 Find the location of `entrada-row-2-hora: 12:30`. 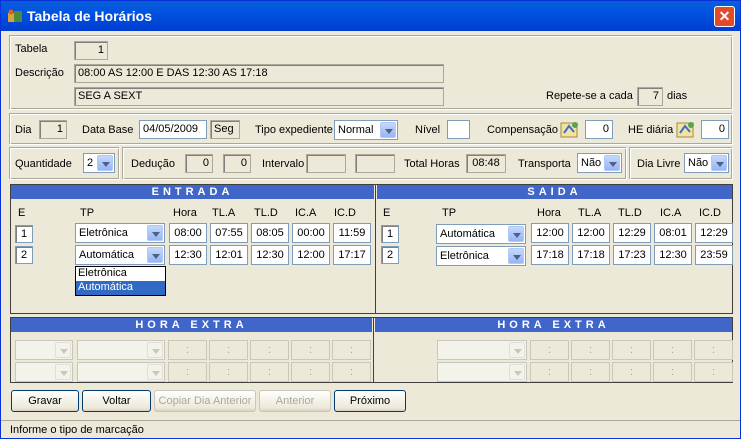

entrada-row-2-hora: 12:30 is located at coordinates (188, 255).